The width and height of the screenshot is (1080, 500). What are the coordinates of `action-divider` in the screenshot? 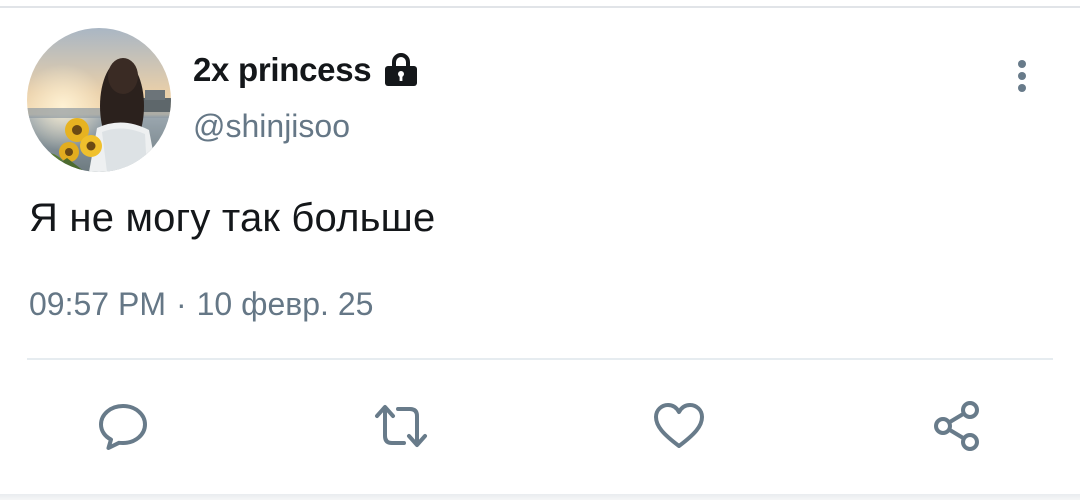 It's located at (540, 359).